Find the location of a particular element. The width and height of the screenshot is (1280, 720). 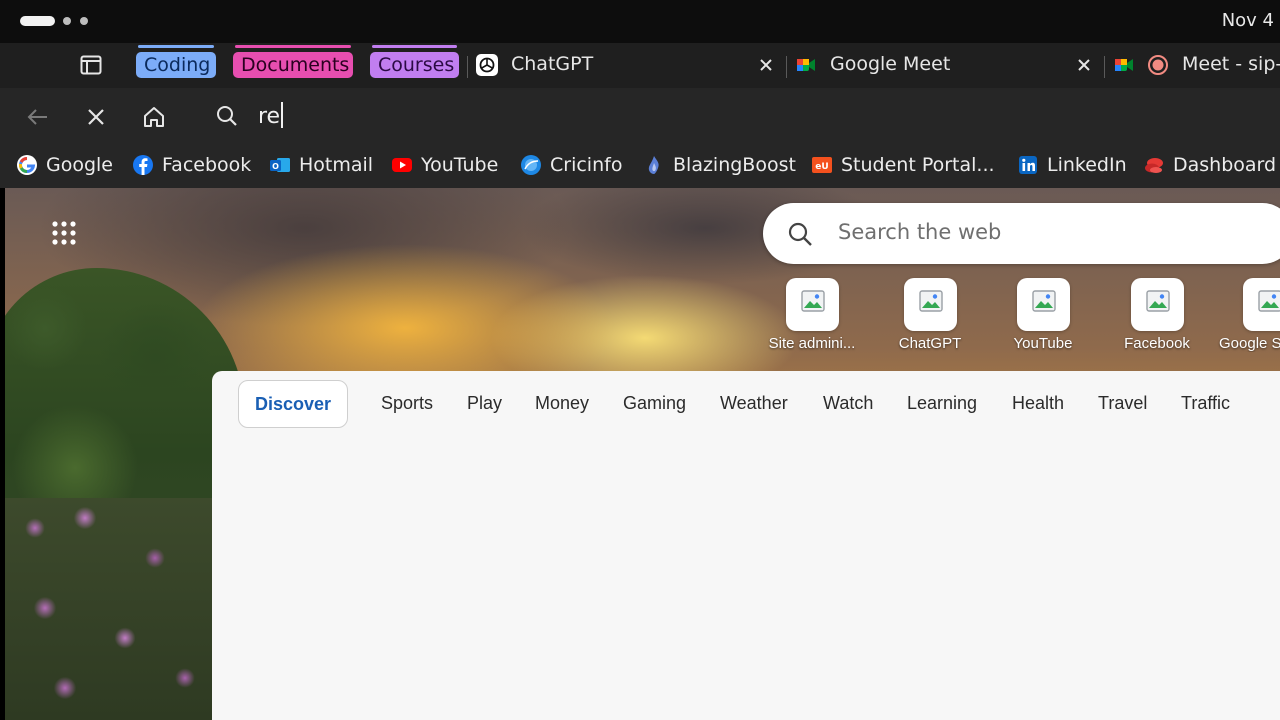

shortcut-tile-google: Google S is located at coordinates (1247, 315).